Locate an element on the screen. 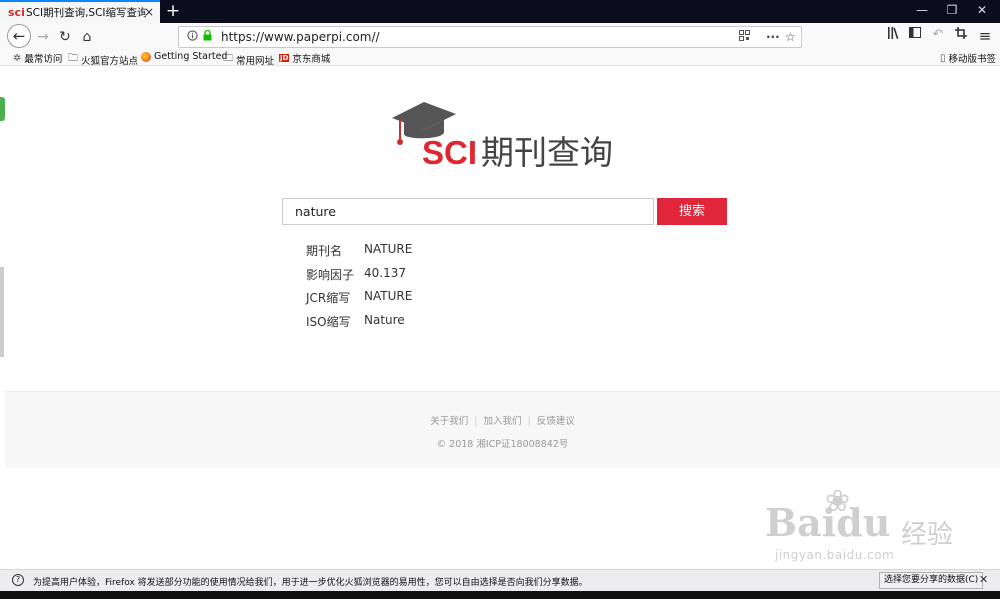  jd-icon: JD is located at coordinates (284, 58).